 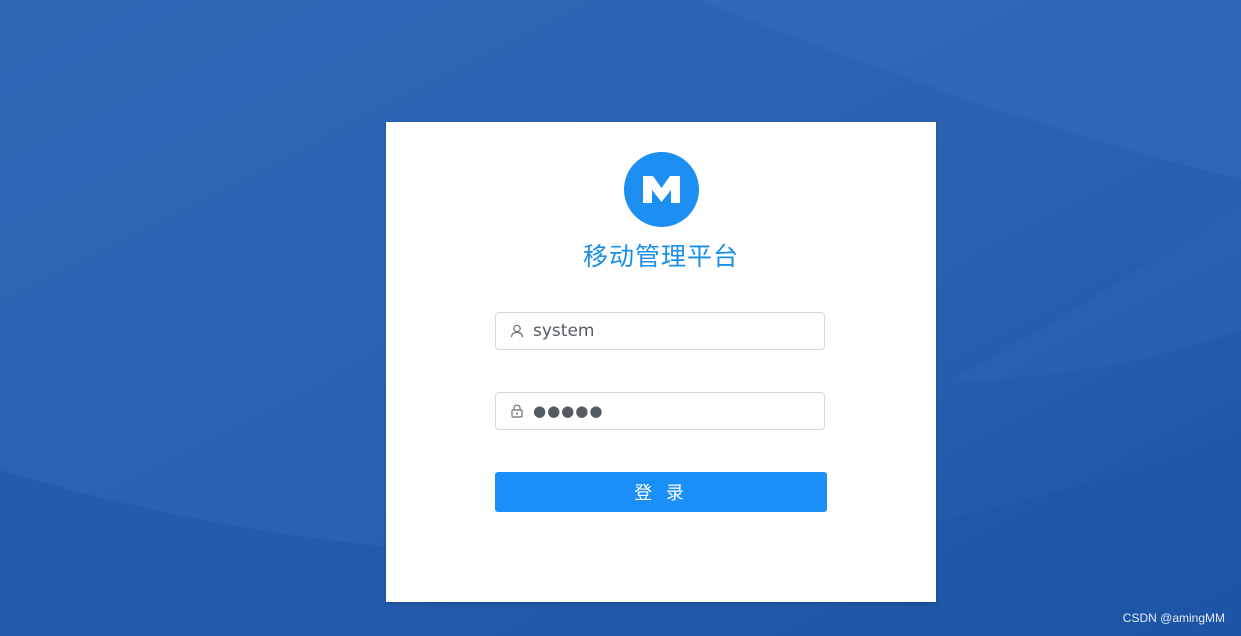 I want to click on username-field, so click(x=660, y=331).